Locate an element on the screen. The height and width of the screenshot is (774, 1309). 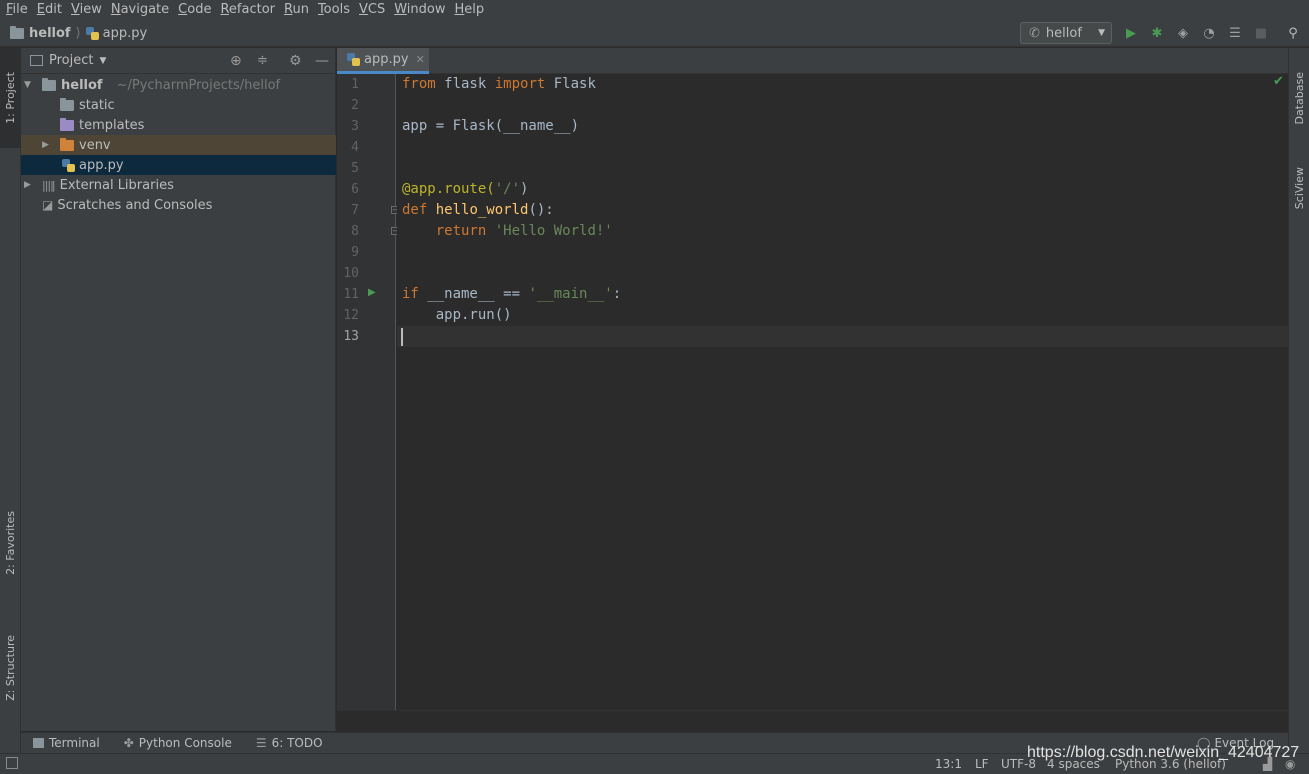
hide-panel-icon: — is located at coordinates (322, 61).